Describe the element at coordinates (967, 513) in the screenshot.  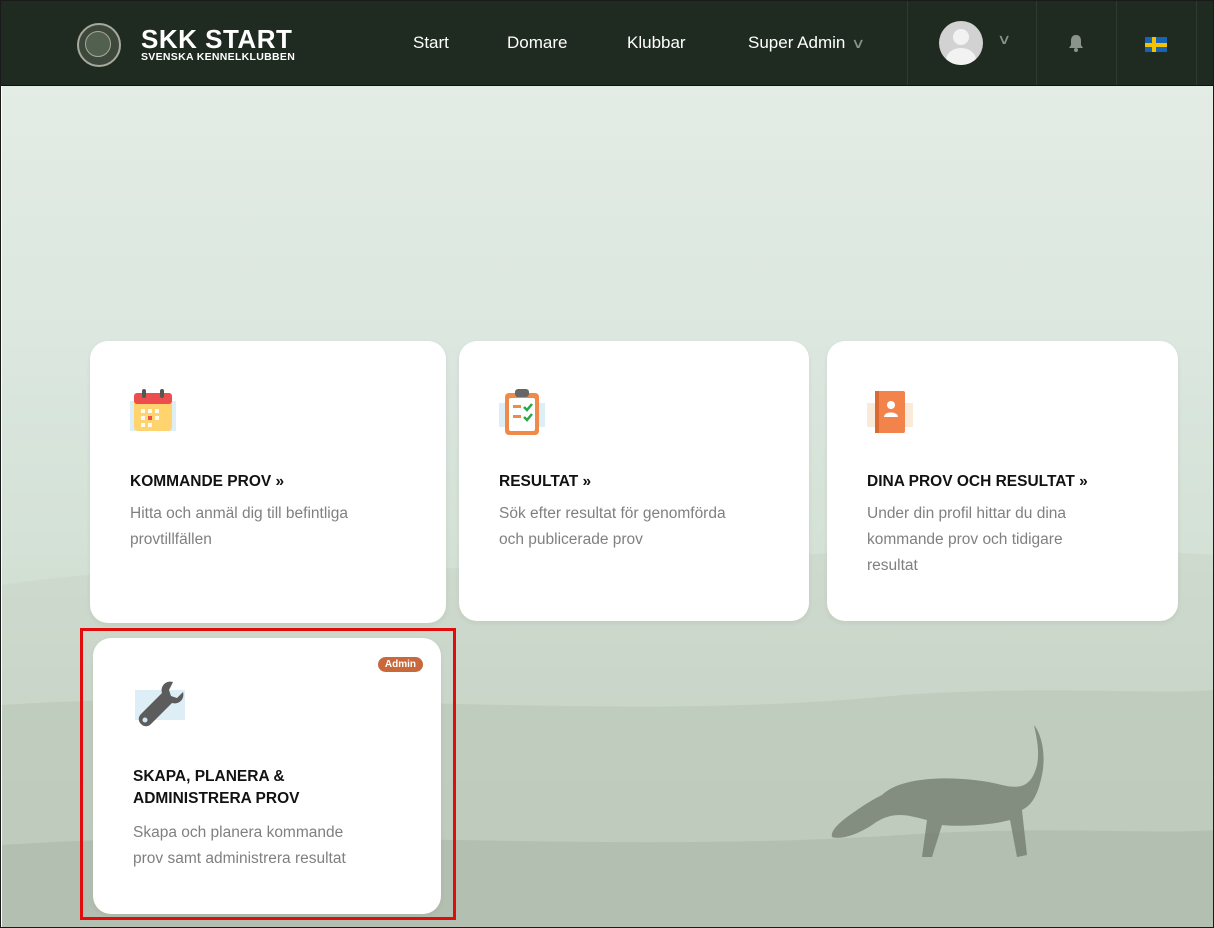
I see `card-description: Under din profil hittar du dina` at that location.